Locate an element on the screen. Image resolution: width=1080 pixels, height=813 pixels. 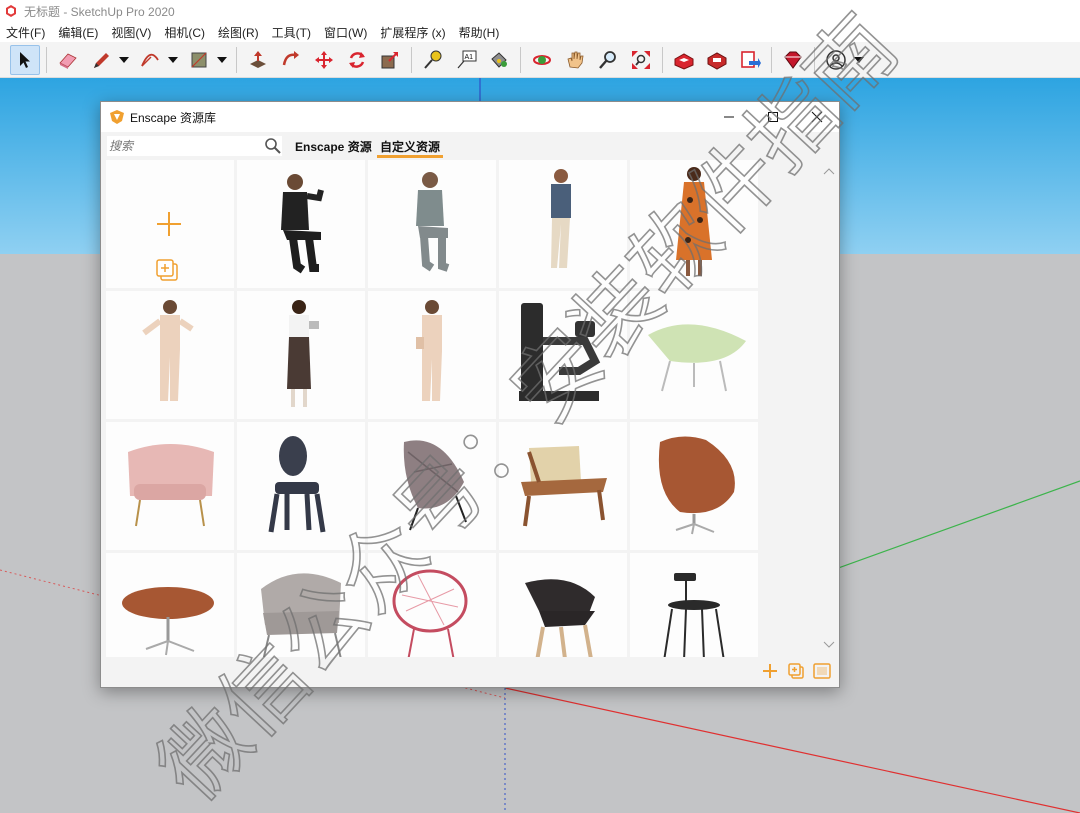
pan-tool-button is located at coordinates (575, 60).